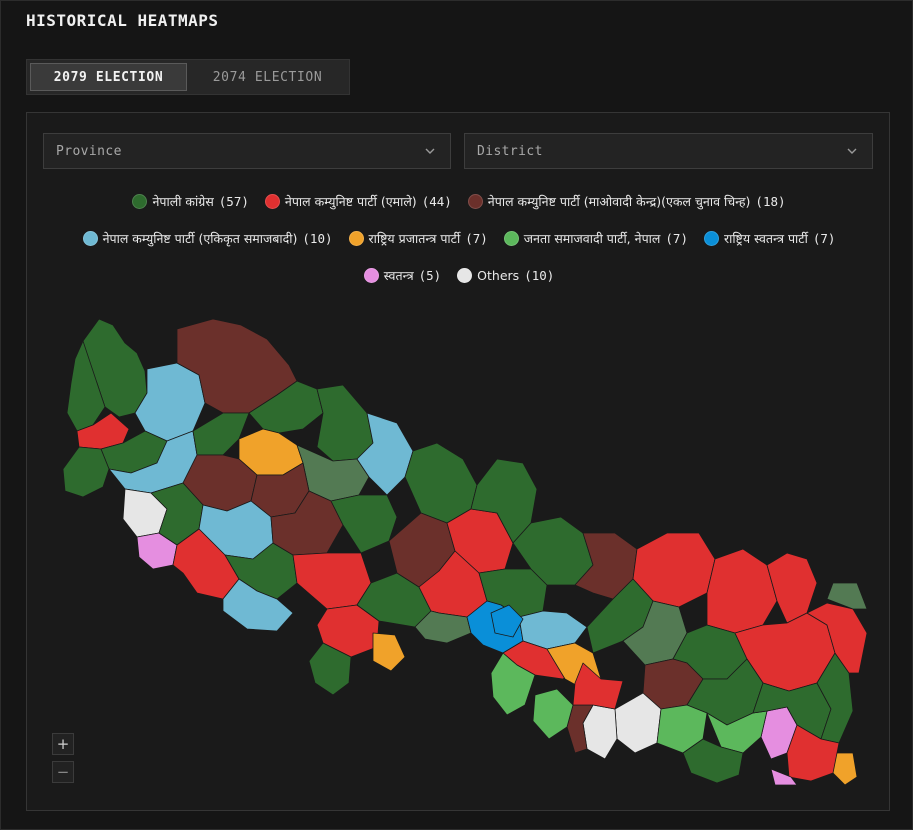 This screenshot has height=830, width=913. Describe the element at coordinates (188, 77) in the screenshot. I see `election-tabs: 2079 ELECTION 2074 ELECTION` at that location.